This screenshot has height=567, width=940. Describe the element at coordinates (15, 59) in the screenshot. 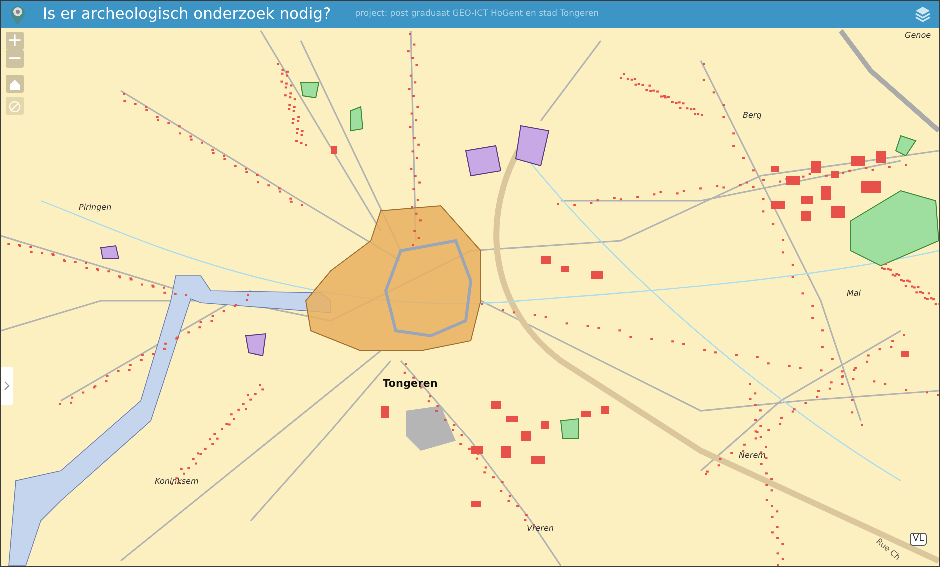

I see `zoom-out-button: −` at that location.